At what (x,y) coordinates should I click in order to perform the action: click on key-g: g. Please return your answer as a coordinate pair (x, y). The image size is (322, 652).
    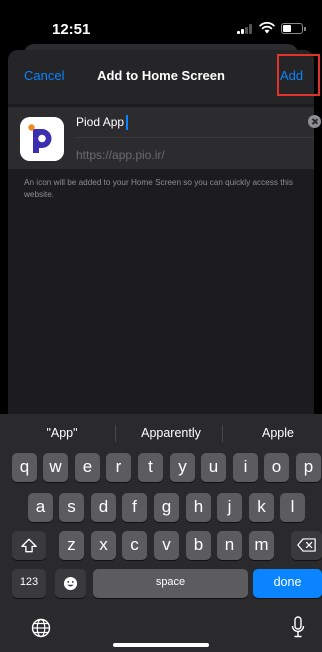
    Looking at the image, I should click on (166, 507).